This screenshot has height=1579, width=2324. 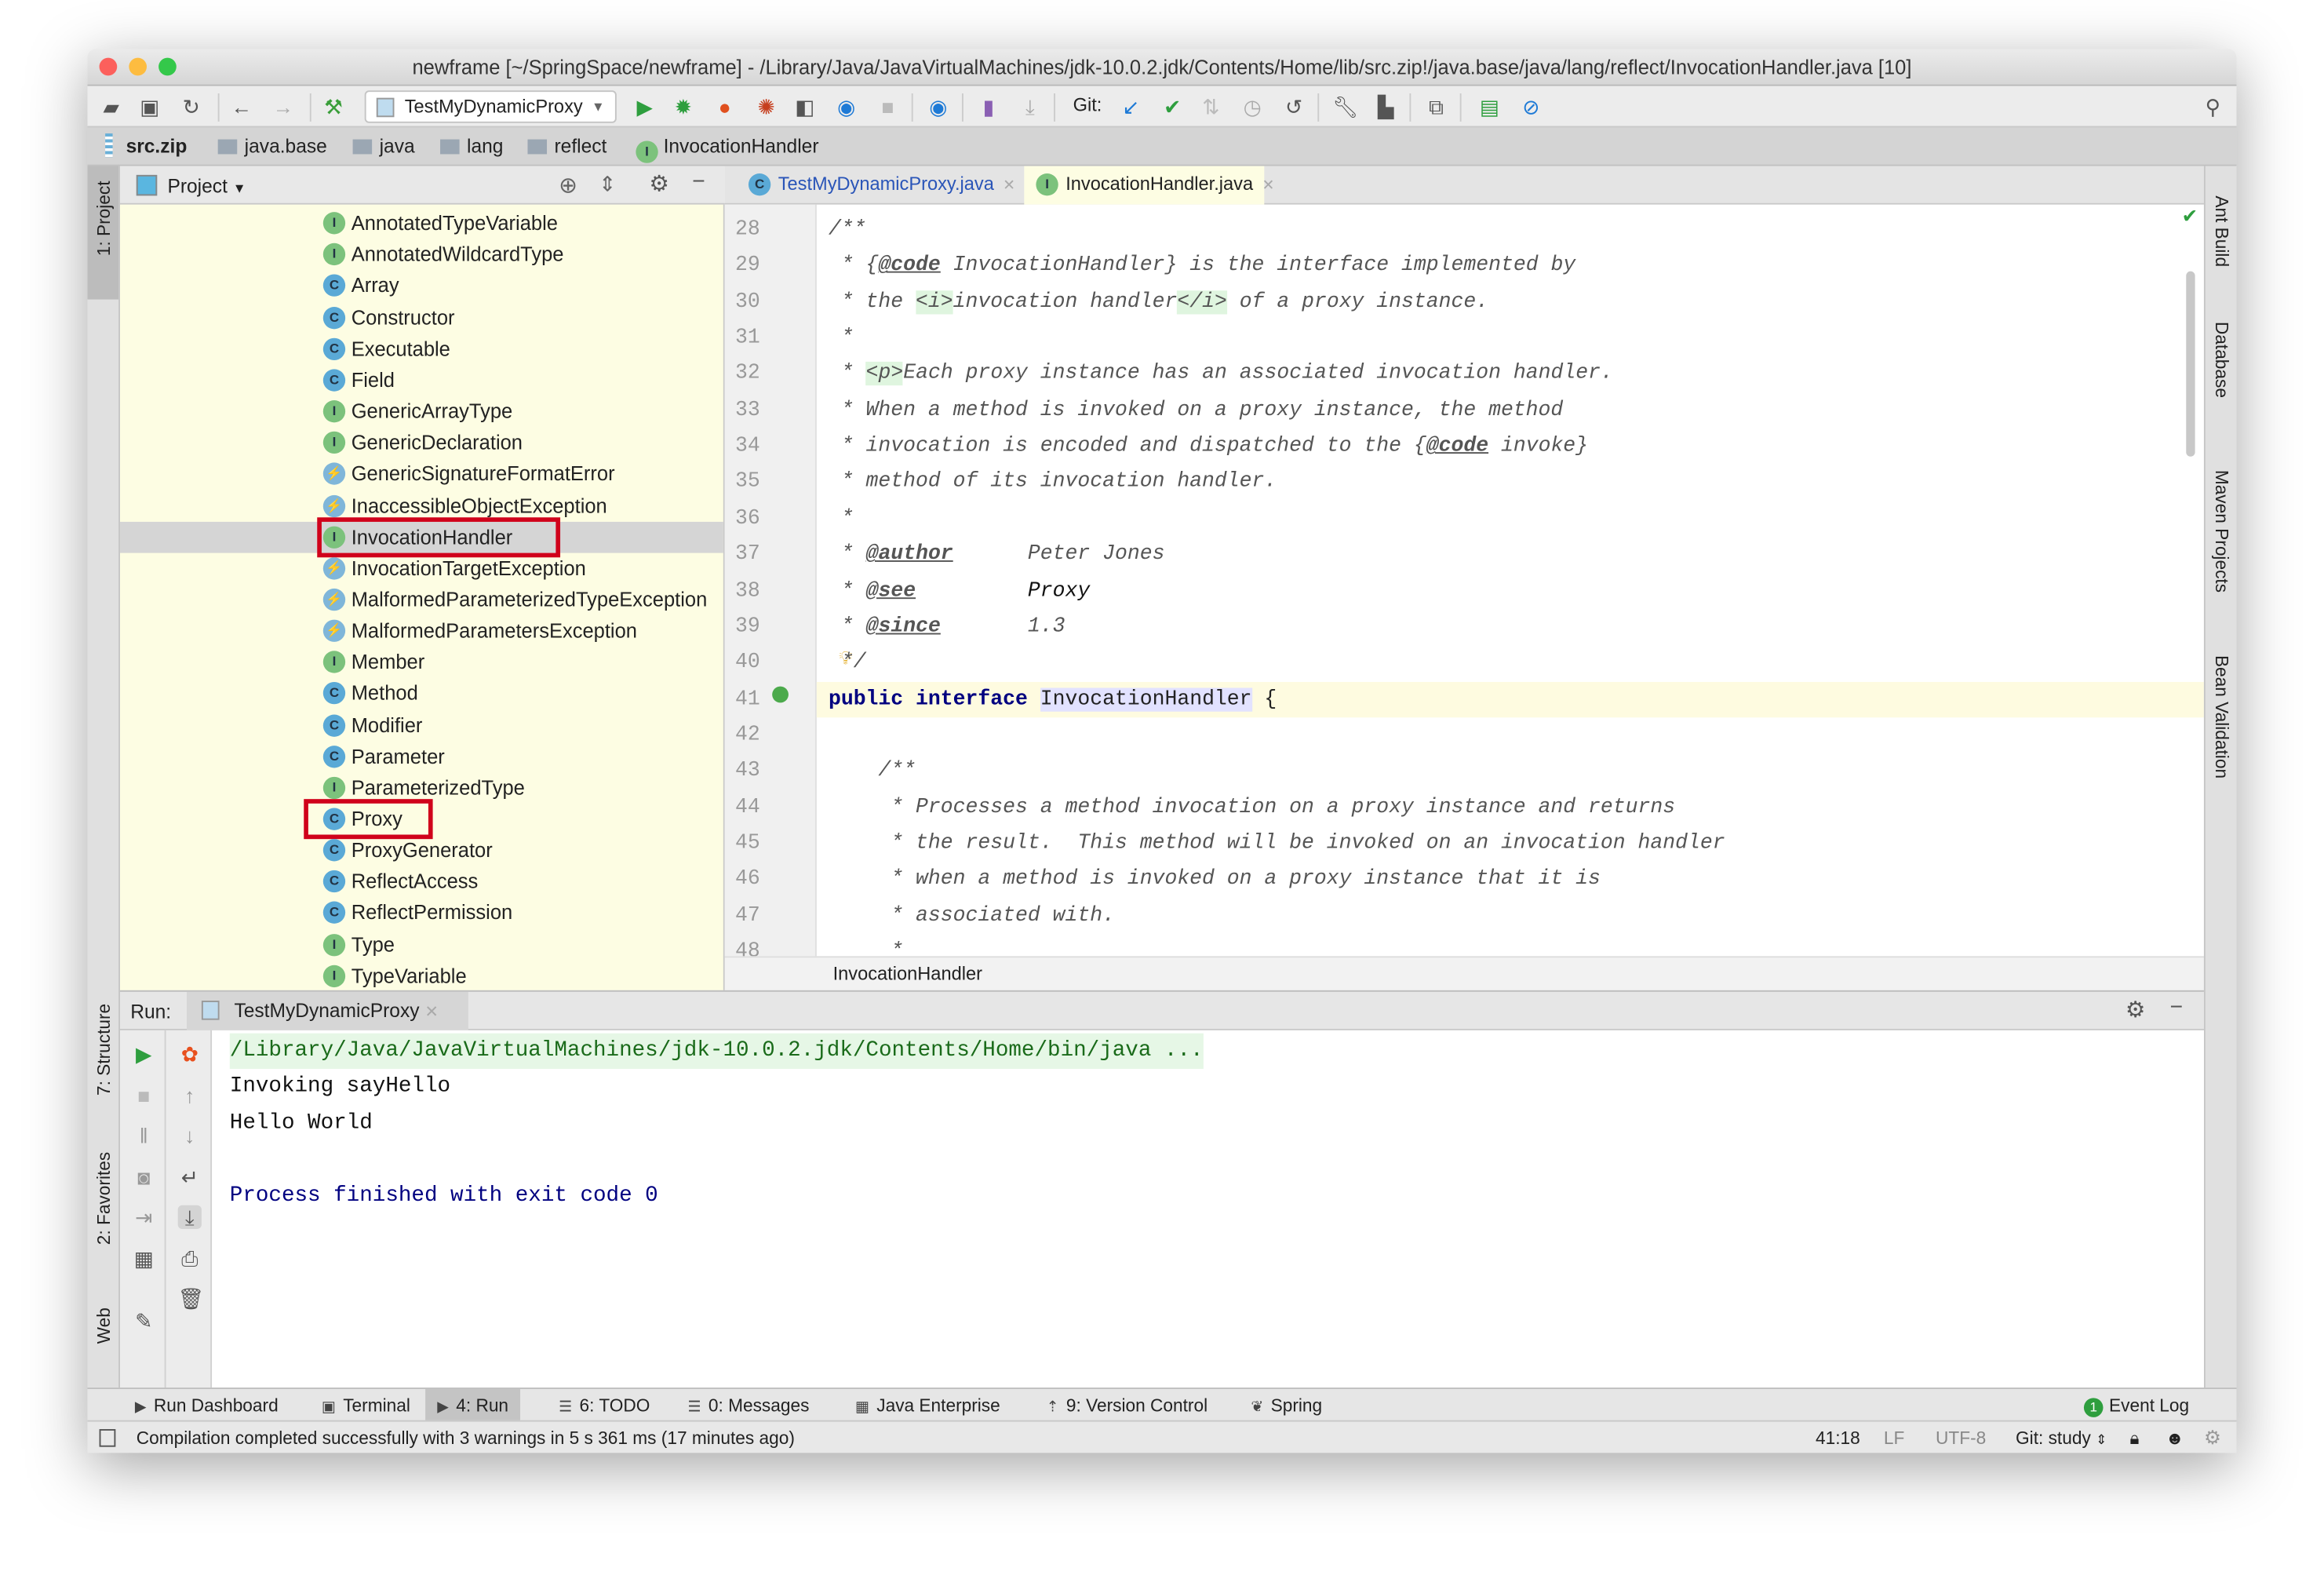 What do you see at coordinates (422, 662) in the screenshot?
I see `tree-item: I Member` at bounding box center [422, 662].